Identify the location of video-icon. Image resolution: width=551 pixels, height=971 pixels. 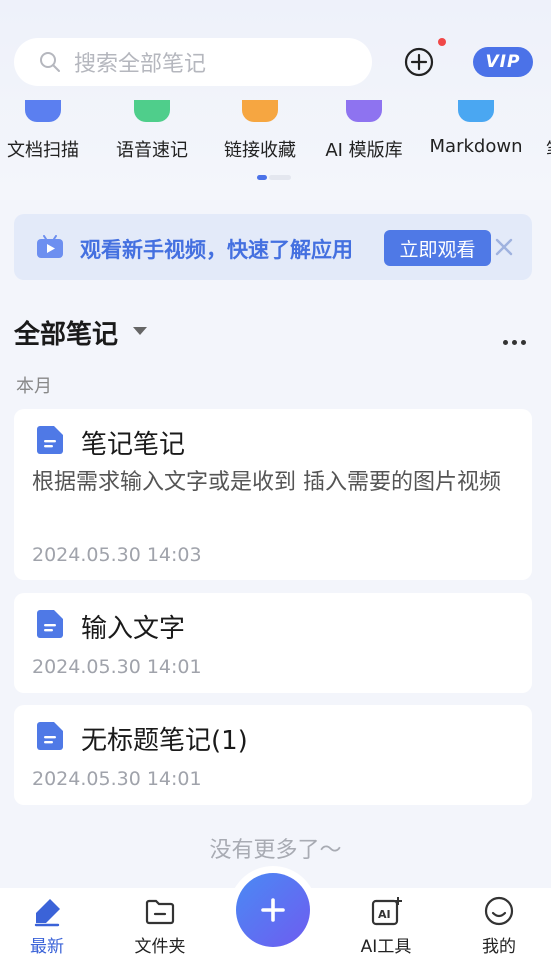
(50, 246).